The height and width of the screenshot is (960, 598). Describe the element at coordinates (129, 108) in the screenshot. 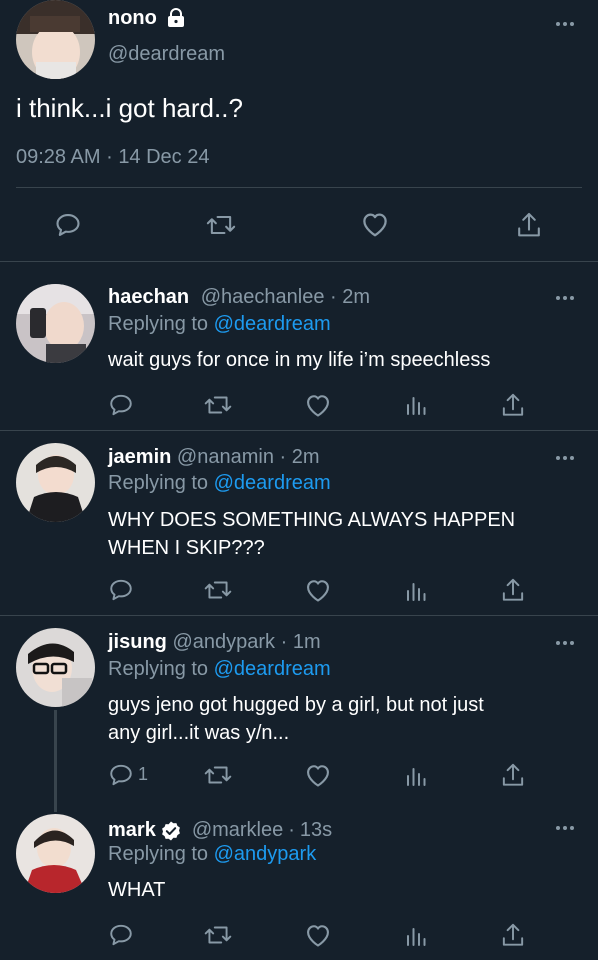

I see `main-tweet-text: i think...i got hard..?` at that location.